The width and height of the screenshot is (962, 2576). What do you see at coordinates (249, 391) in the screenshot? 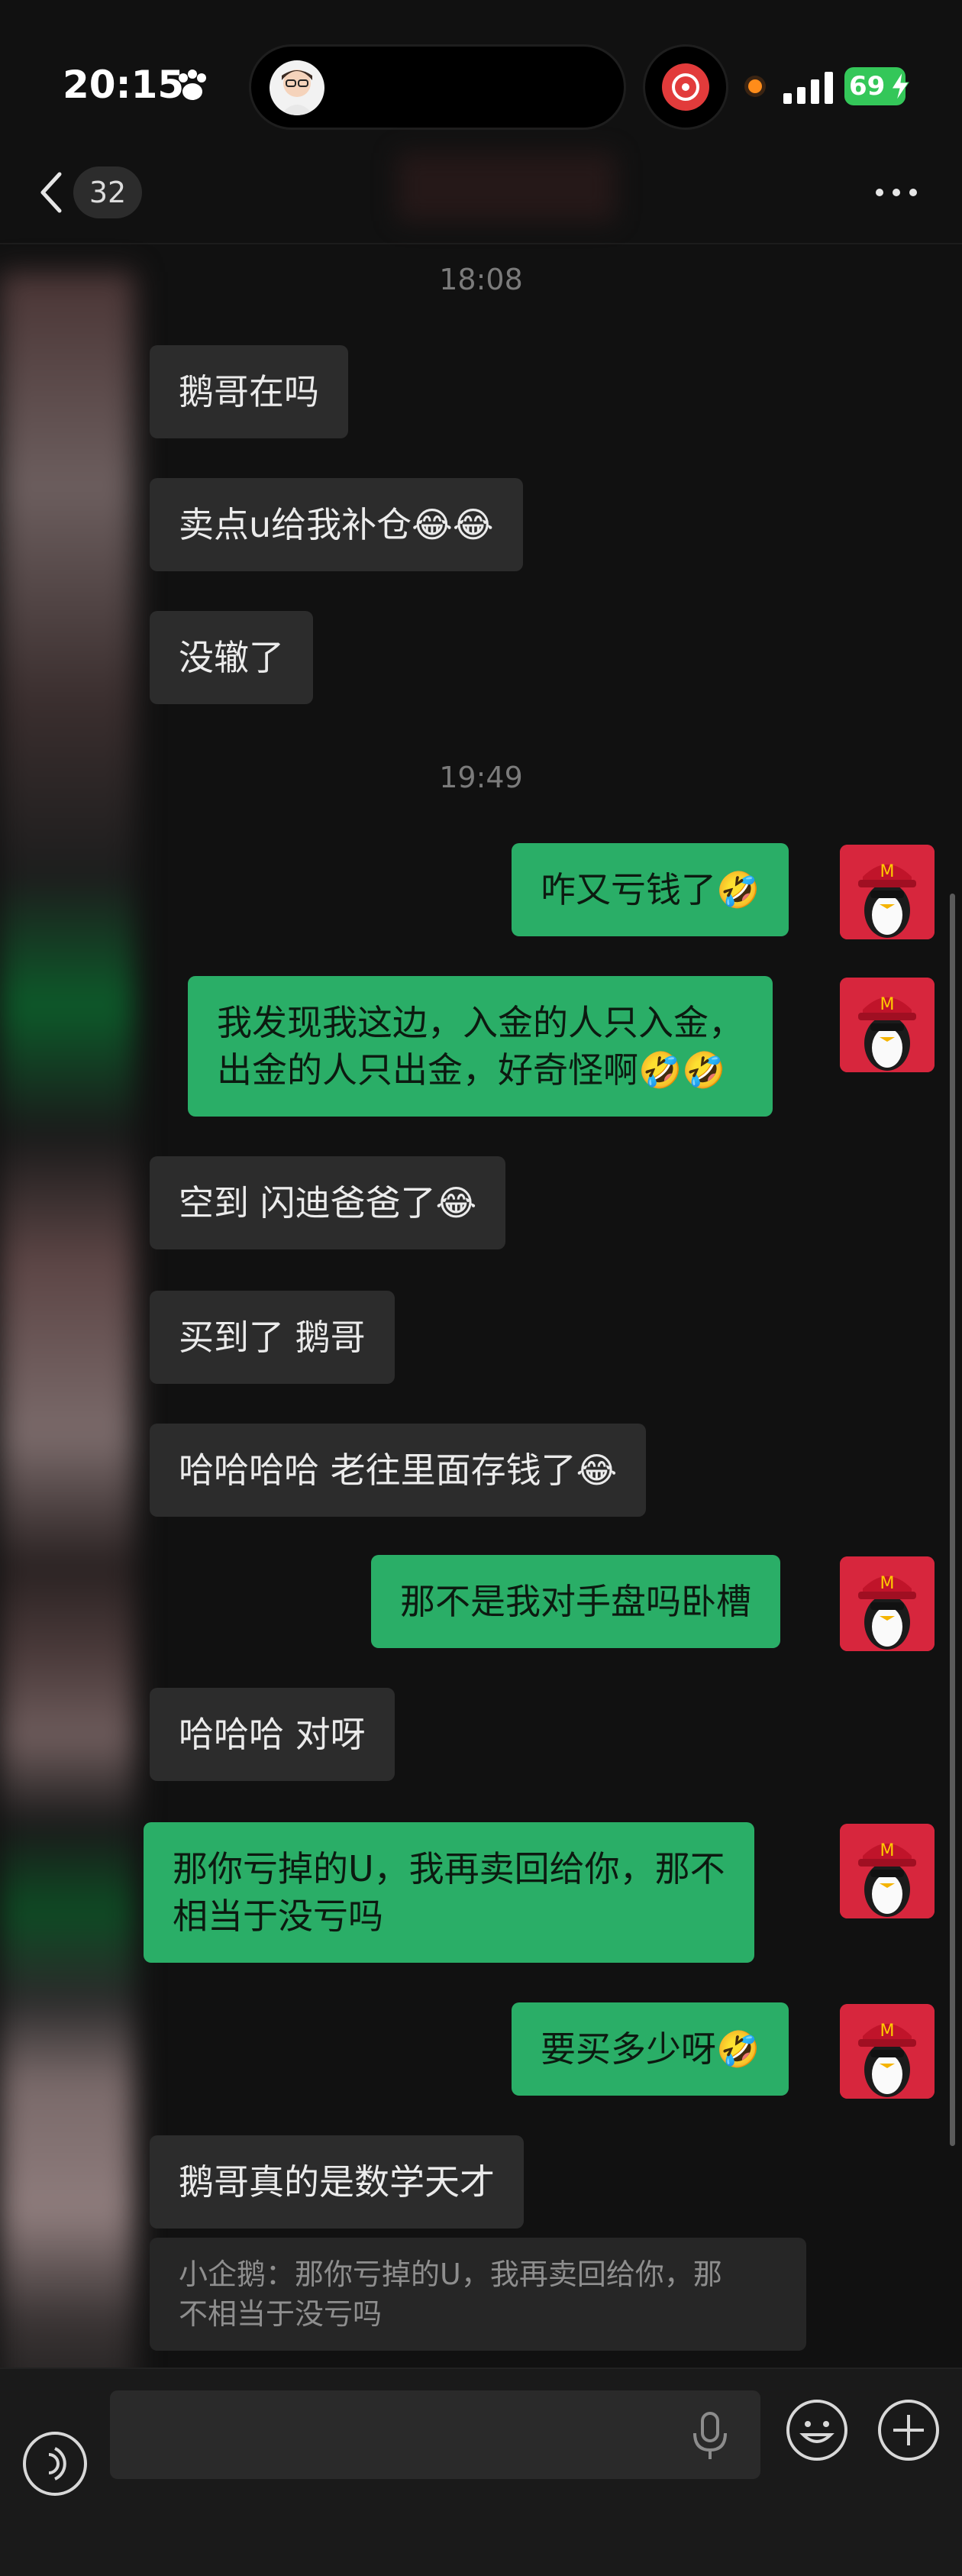
I see `message-bubble: 鹅哥在吗` at bounding box center [249, 391].